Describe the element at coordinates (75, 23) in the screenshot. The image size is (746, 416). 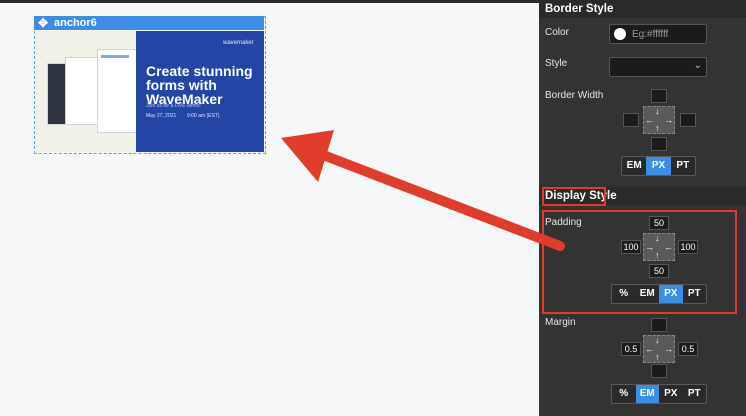
I see `anchor-name: anchor6` at that location.